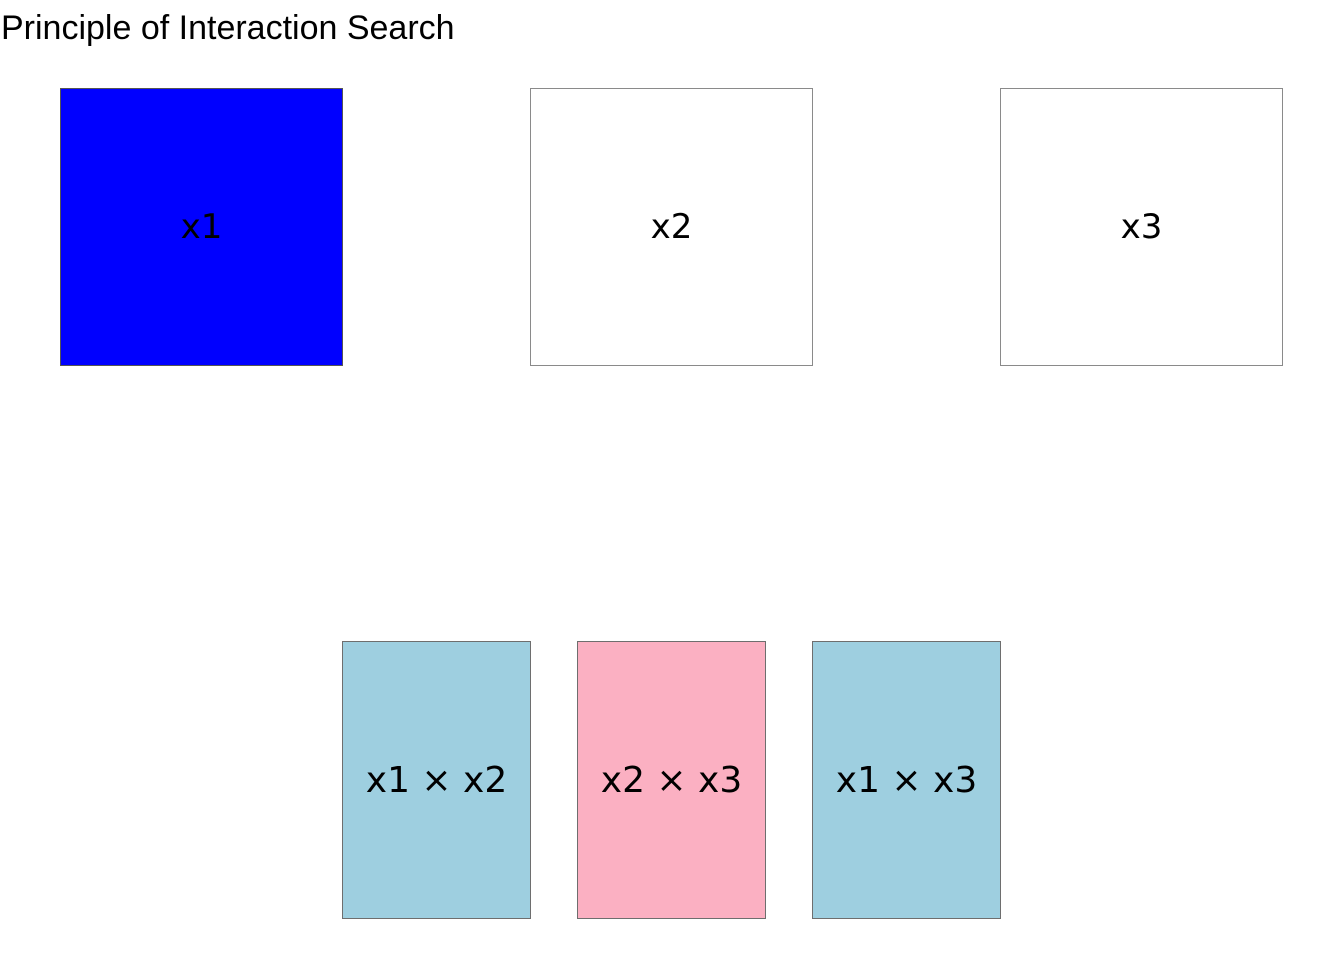 This screenshot has width=1344, height=960. I want to click on feature-box-x1: x1, so click(201, 227).